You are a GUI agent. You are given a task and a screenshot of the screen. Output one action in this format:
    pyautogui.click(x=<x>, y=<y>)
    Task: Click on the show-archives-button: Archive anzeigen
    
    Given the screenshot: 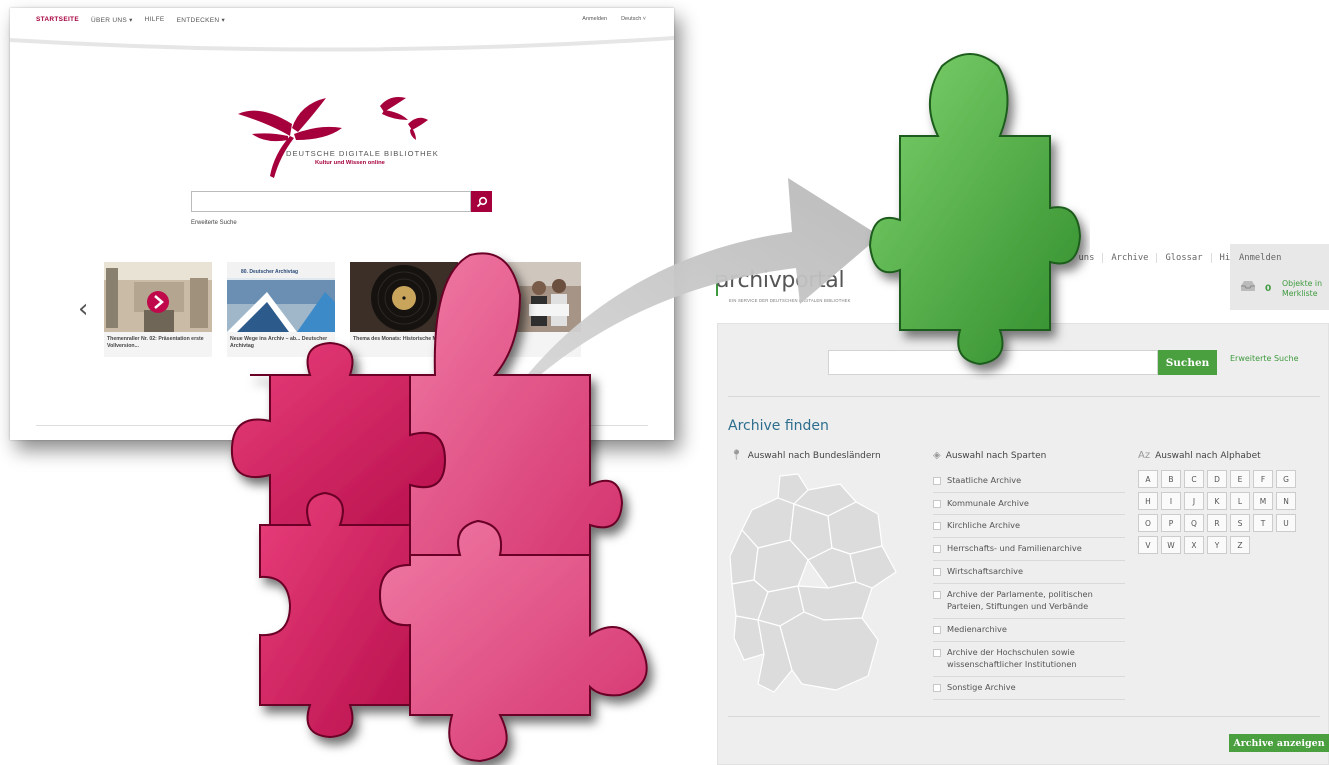 What is the action you would take?
    pyautogui.click(x=1279, y=743)
    